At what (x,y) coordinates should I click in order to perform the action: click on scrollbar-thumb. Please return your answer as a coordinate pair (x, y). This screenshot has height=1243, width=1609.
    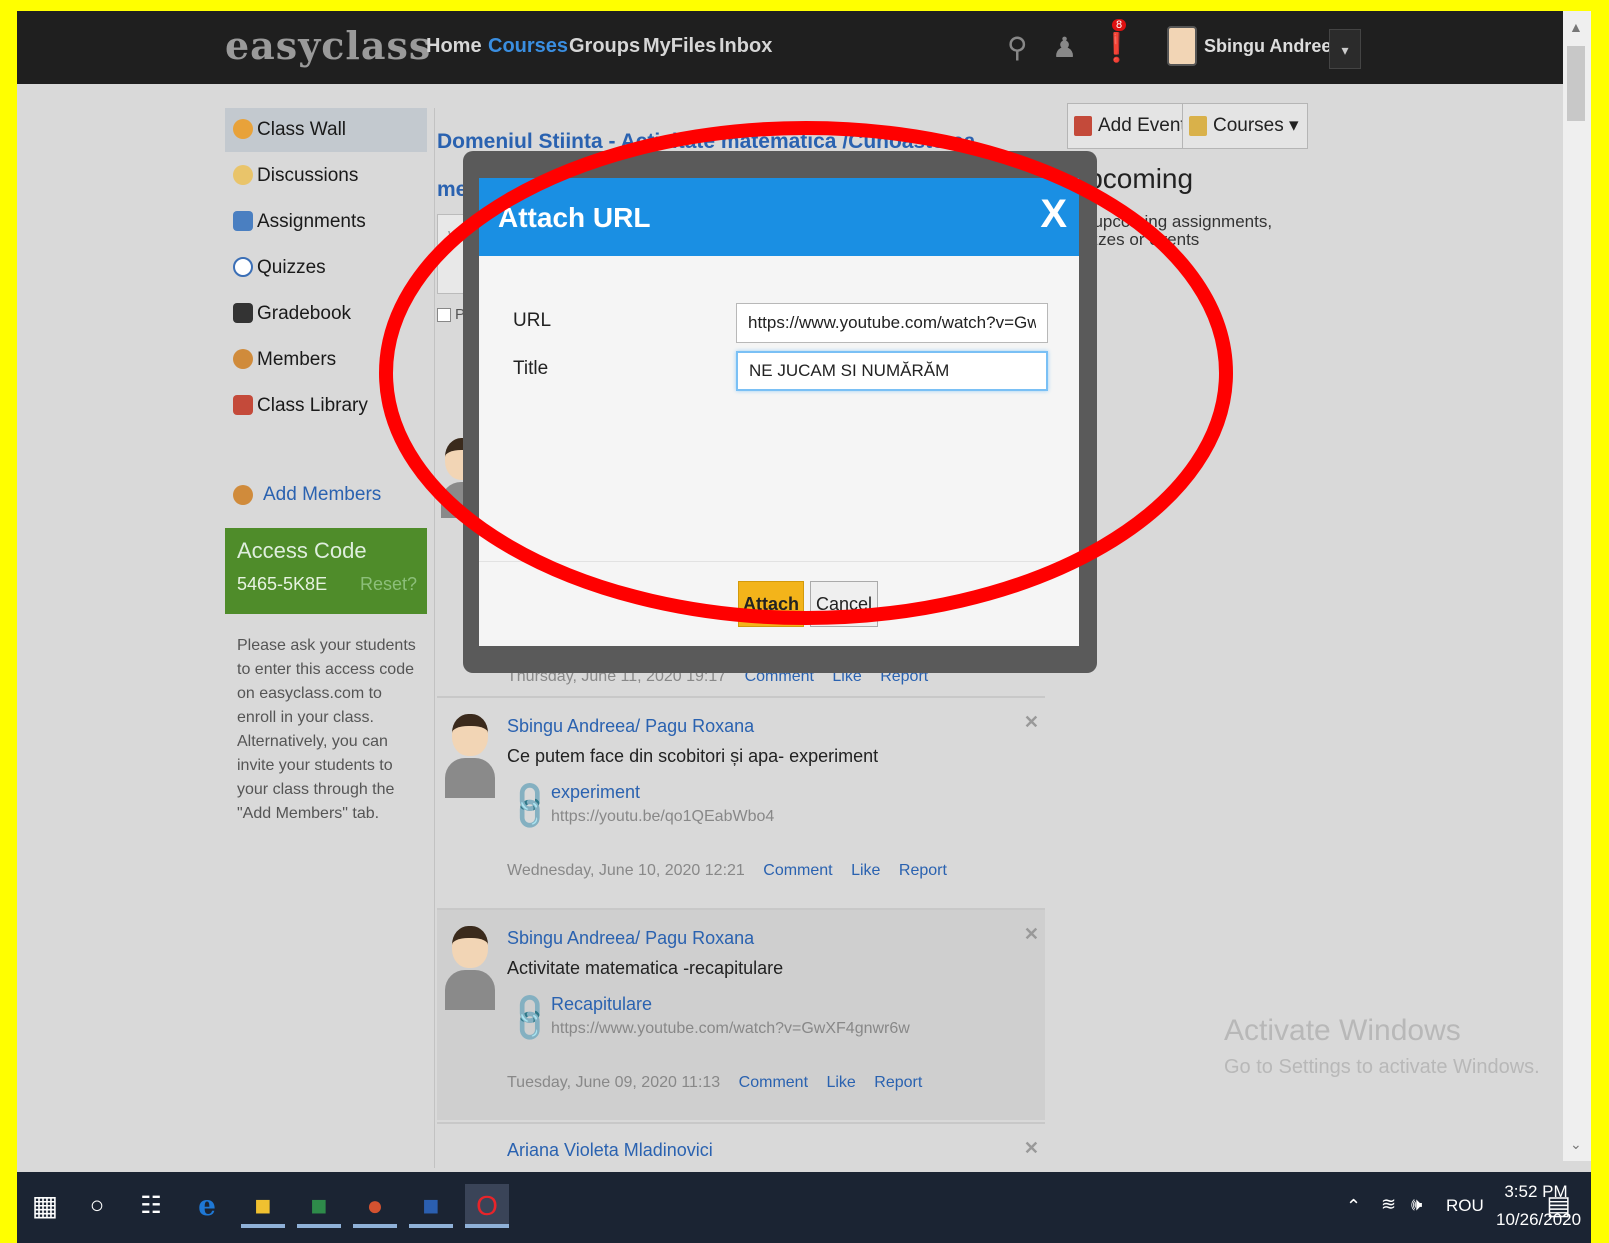
    Looking at the image, I should click on (1576, 83).